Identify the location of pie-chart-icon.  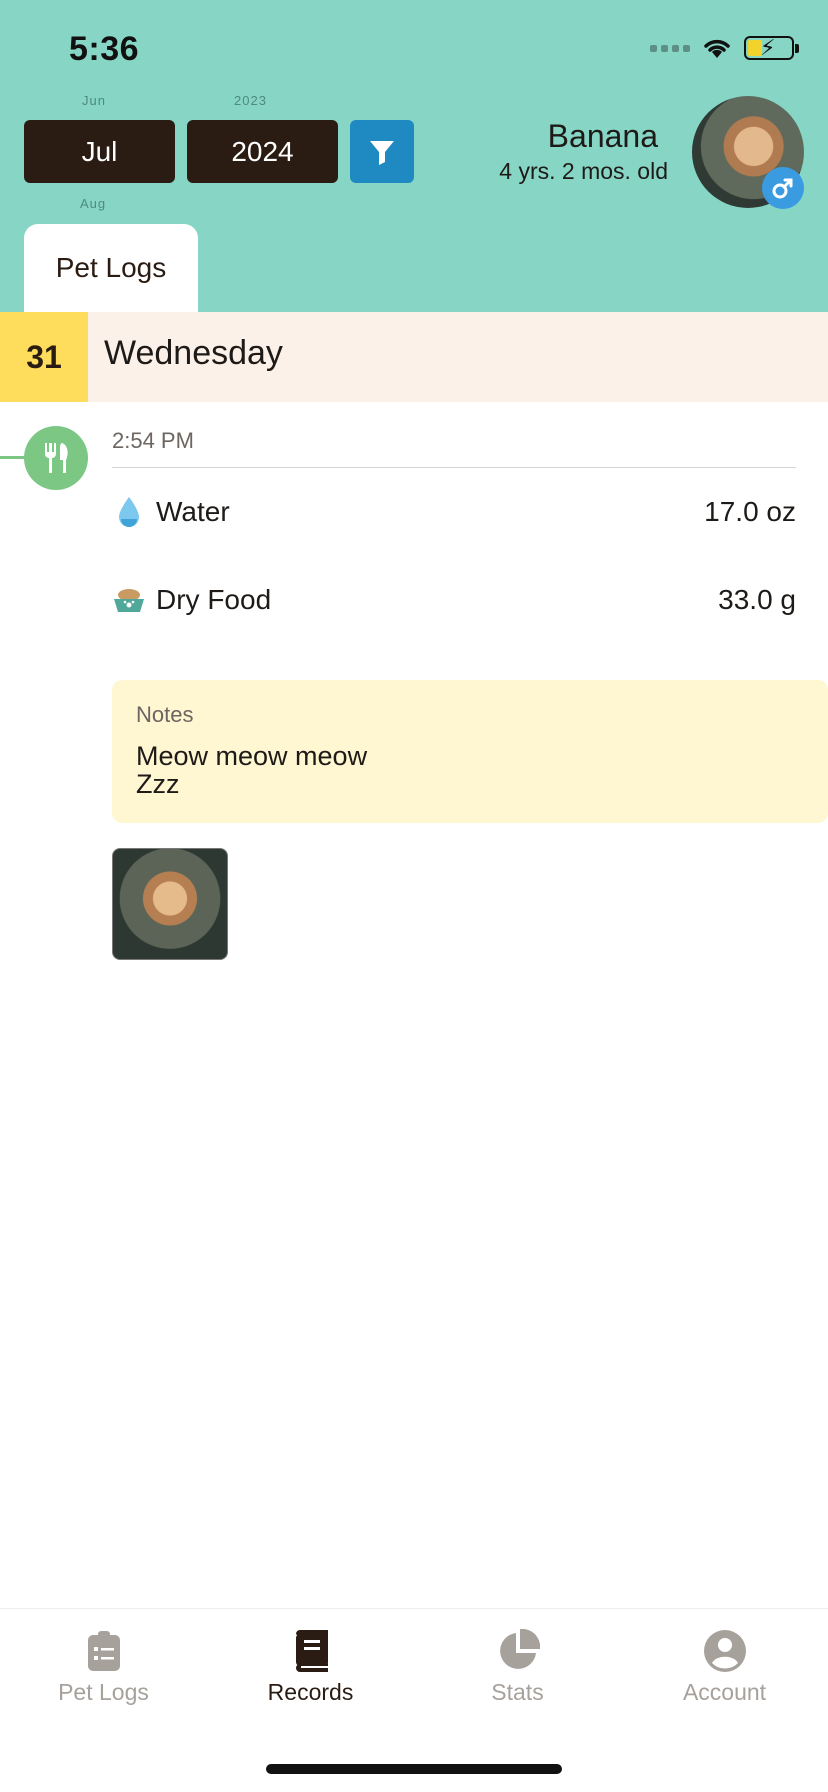
(518, 1651).